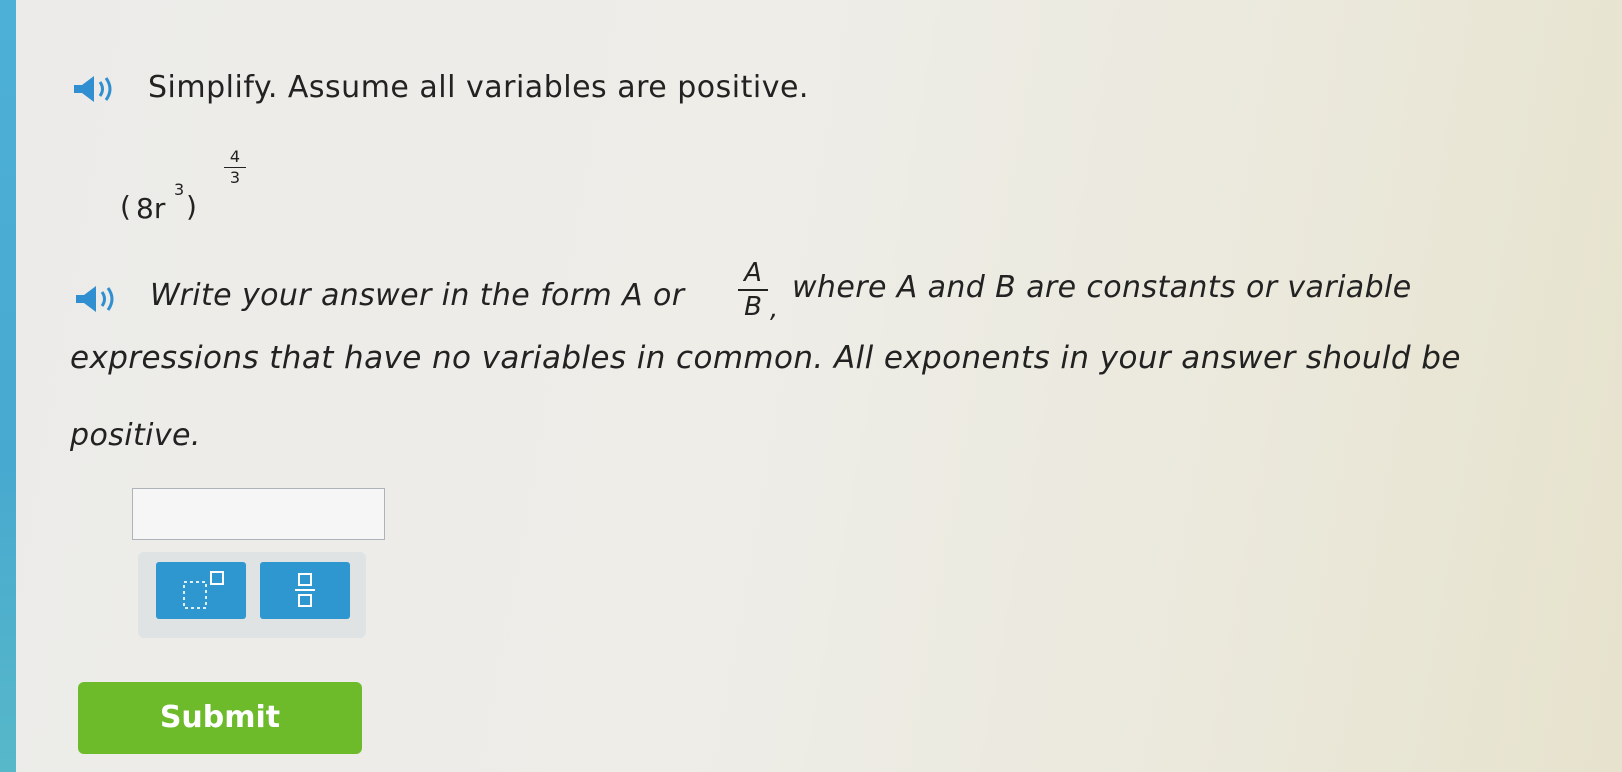 Image resolution: width=1622 pixels, height=772 pixels. Describe the element at coordinates (235, 177) in the screenshot. I see `outer-exponent-denominator: 3` at that location.